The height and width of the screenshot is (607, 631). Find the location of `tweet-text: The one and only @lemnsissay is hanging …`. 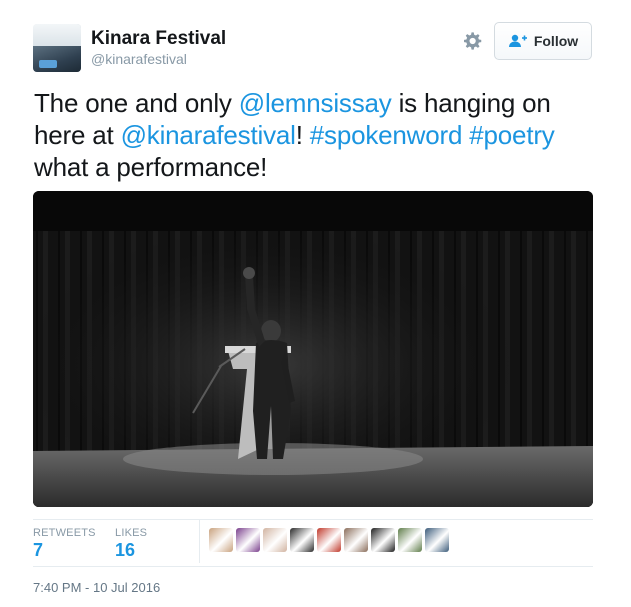

tweet-text: The one and only @lemnsissay is hanging … is located at coordinates (319, 135).